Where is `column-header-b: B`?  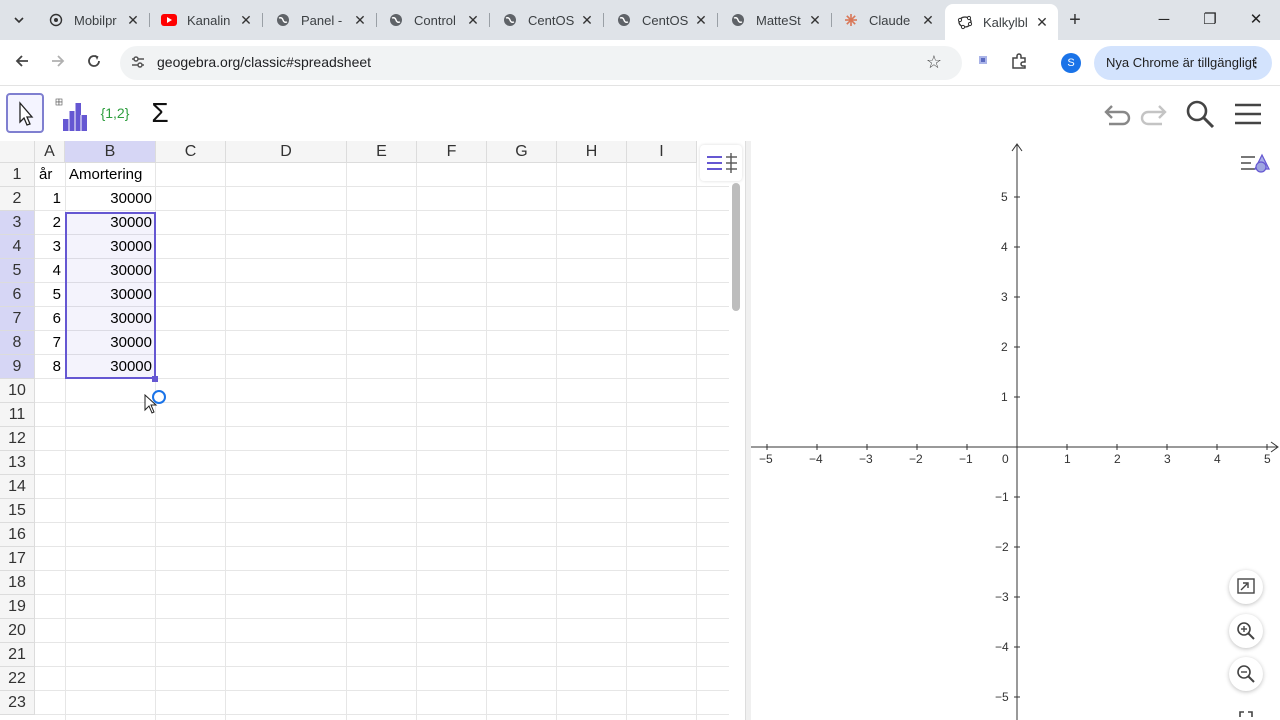
column-header-b: B is located at coordinates (110, 152).